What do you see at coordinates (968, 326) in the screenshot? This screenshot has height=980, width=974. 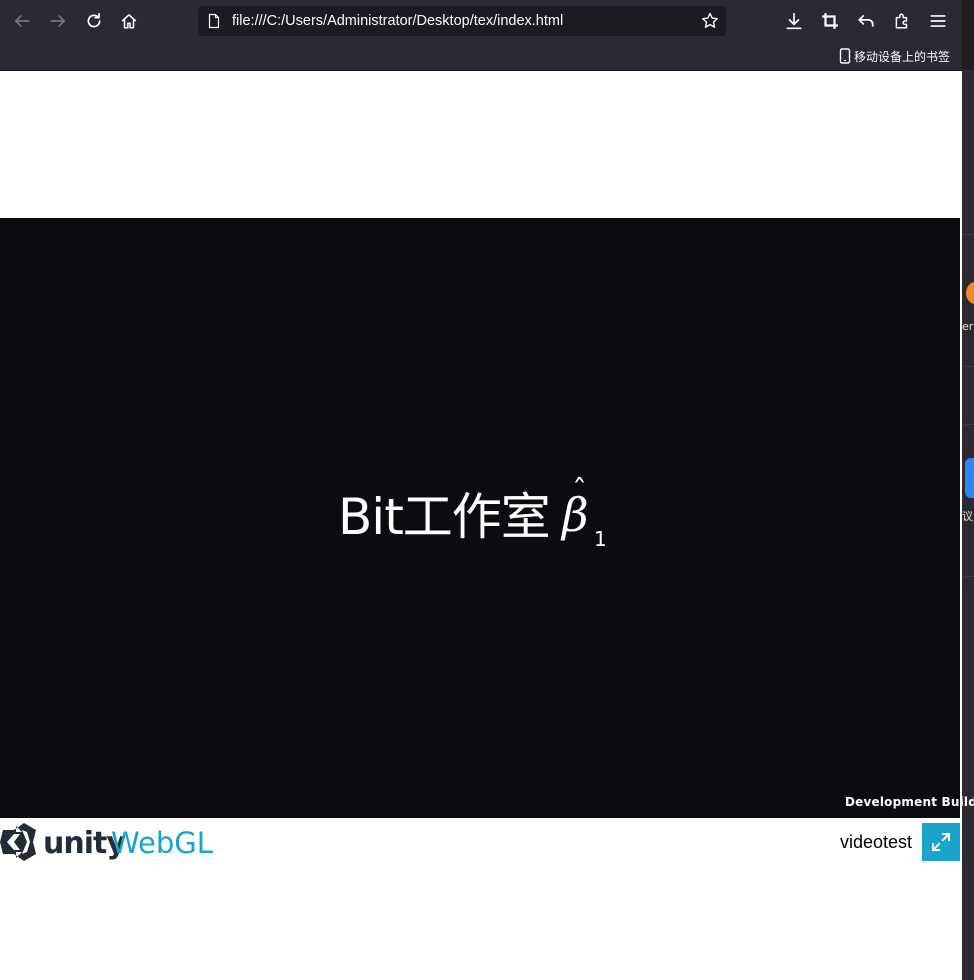 I see `background-text-1: er` at bounding box center [968, 326].